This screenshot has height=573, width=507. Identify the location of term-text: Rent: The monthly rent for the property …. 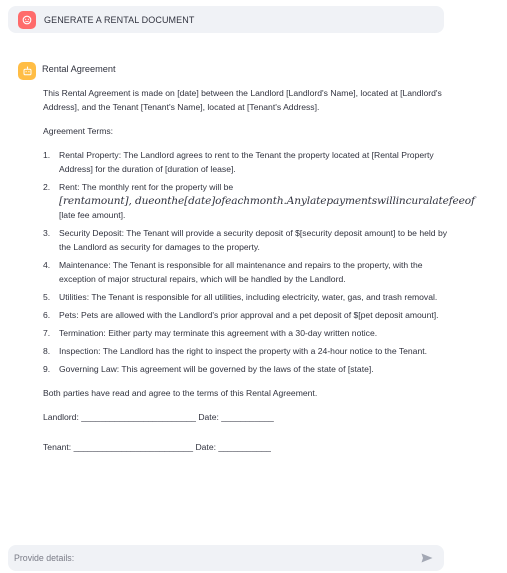
(146, 187).